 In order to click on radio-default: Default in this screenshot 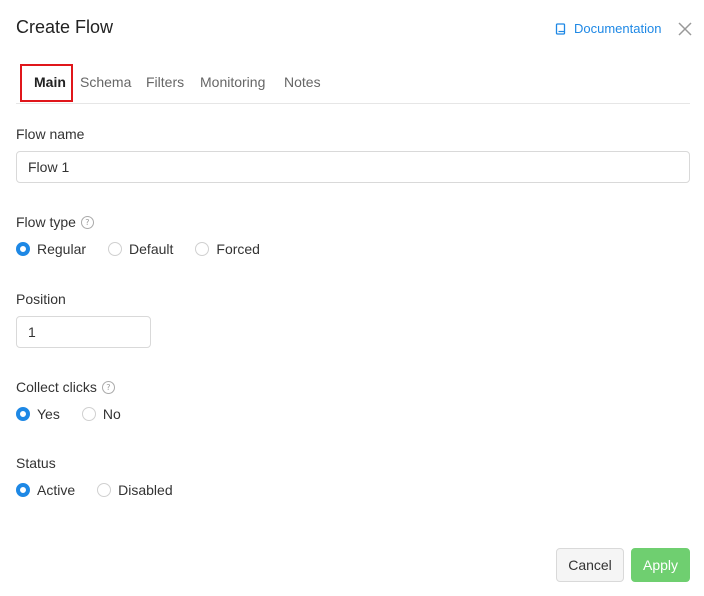, I will do `click(140, 249)`.